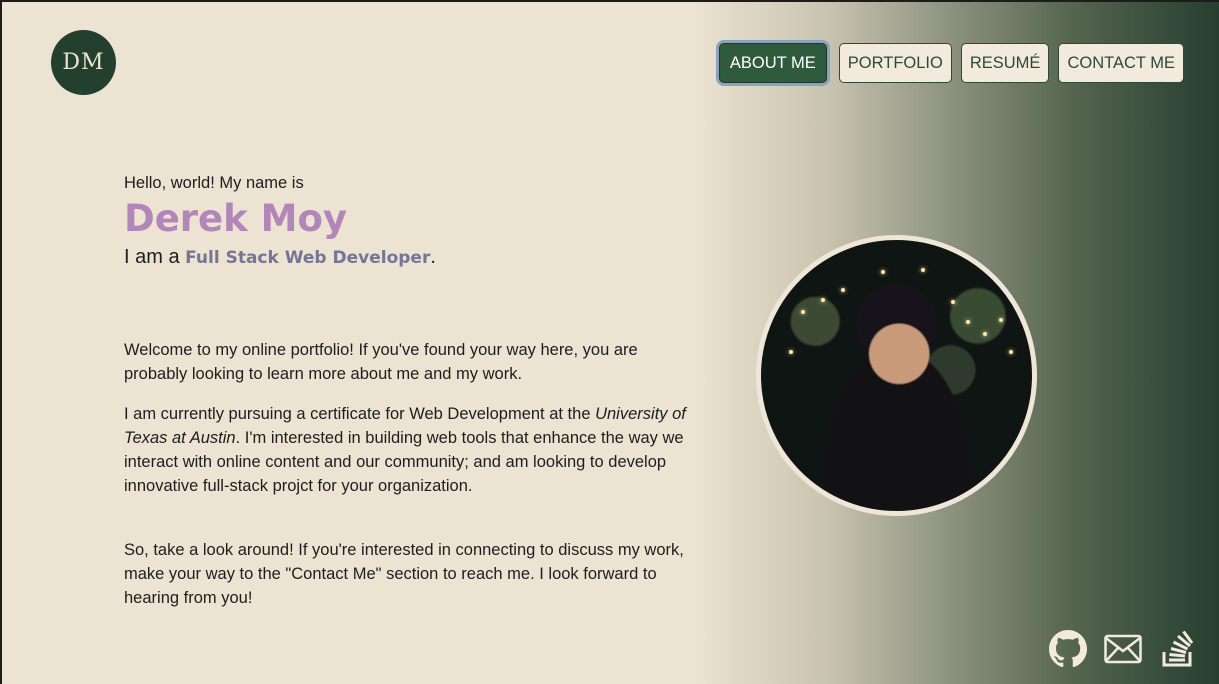 This screenshot has height=684, width=1219. I want to click on email-icon, so click(1123, 649).